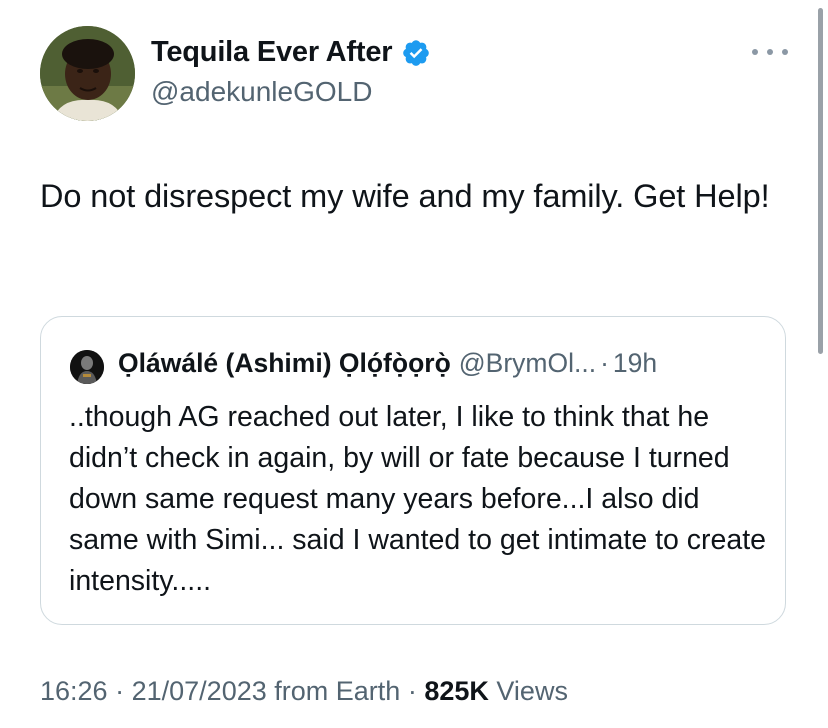 This screenshot has height=728, width=828. What do you see at coordinates (820, 181) in the screenshot?
I see `scrollbar` at bounding box center [820, 181].